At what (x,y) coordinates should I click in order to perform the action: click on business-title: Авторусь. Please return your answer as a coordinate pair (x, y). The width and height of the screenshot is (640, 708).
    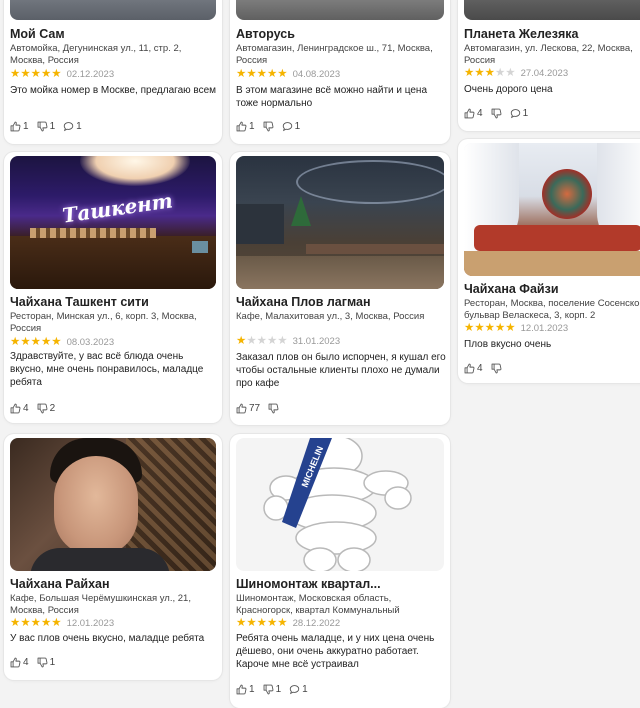
    Looking at the image, I should click on (341, 34).